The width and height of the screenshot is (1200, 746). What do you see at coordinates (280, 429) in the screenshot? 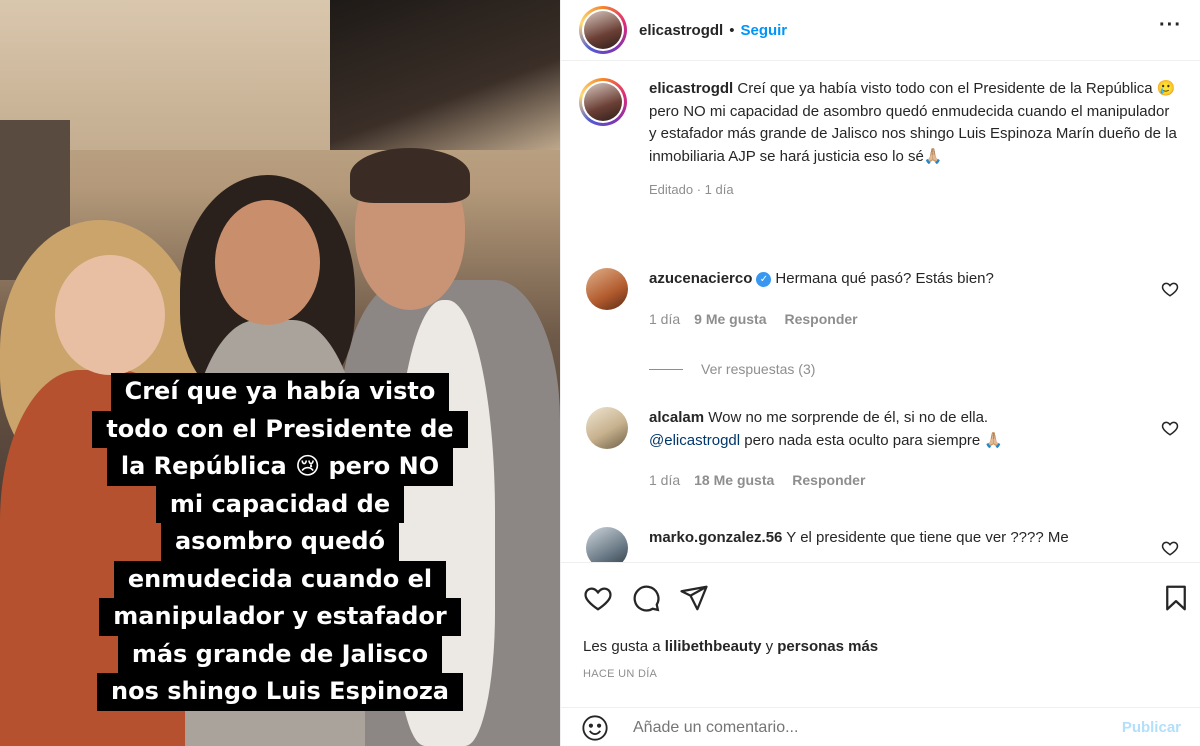
I see `caption-line: todo con el Presidente de` at bounding box center [280, 429].